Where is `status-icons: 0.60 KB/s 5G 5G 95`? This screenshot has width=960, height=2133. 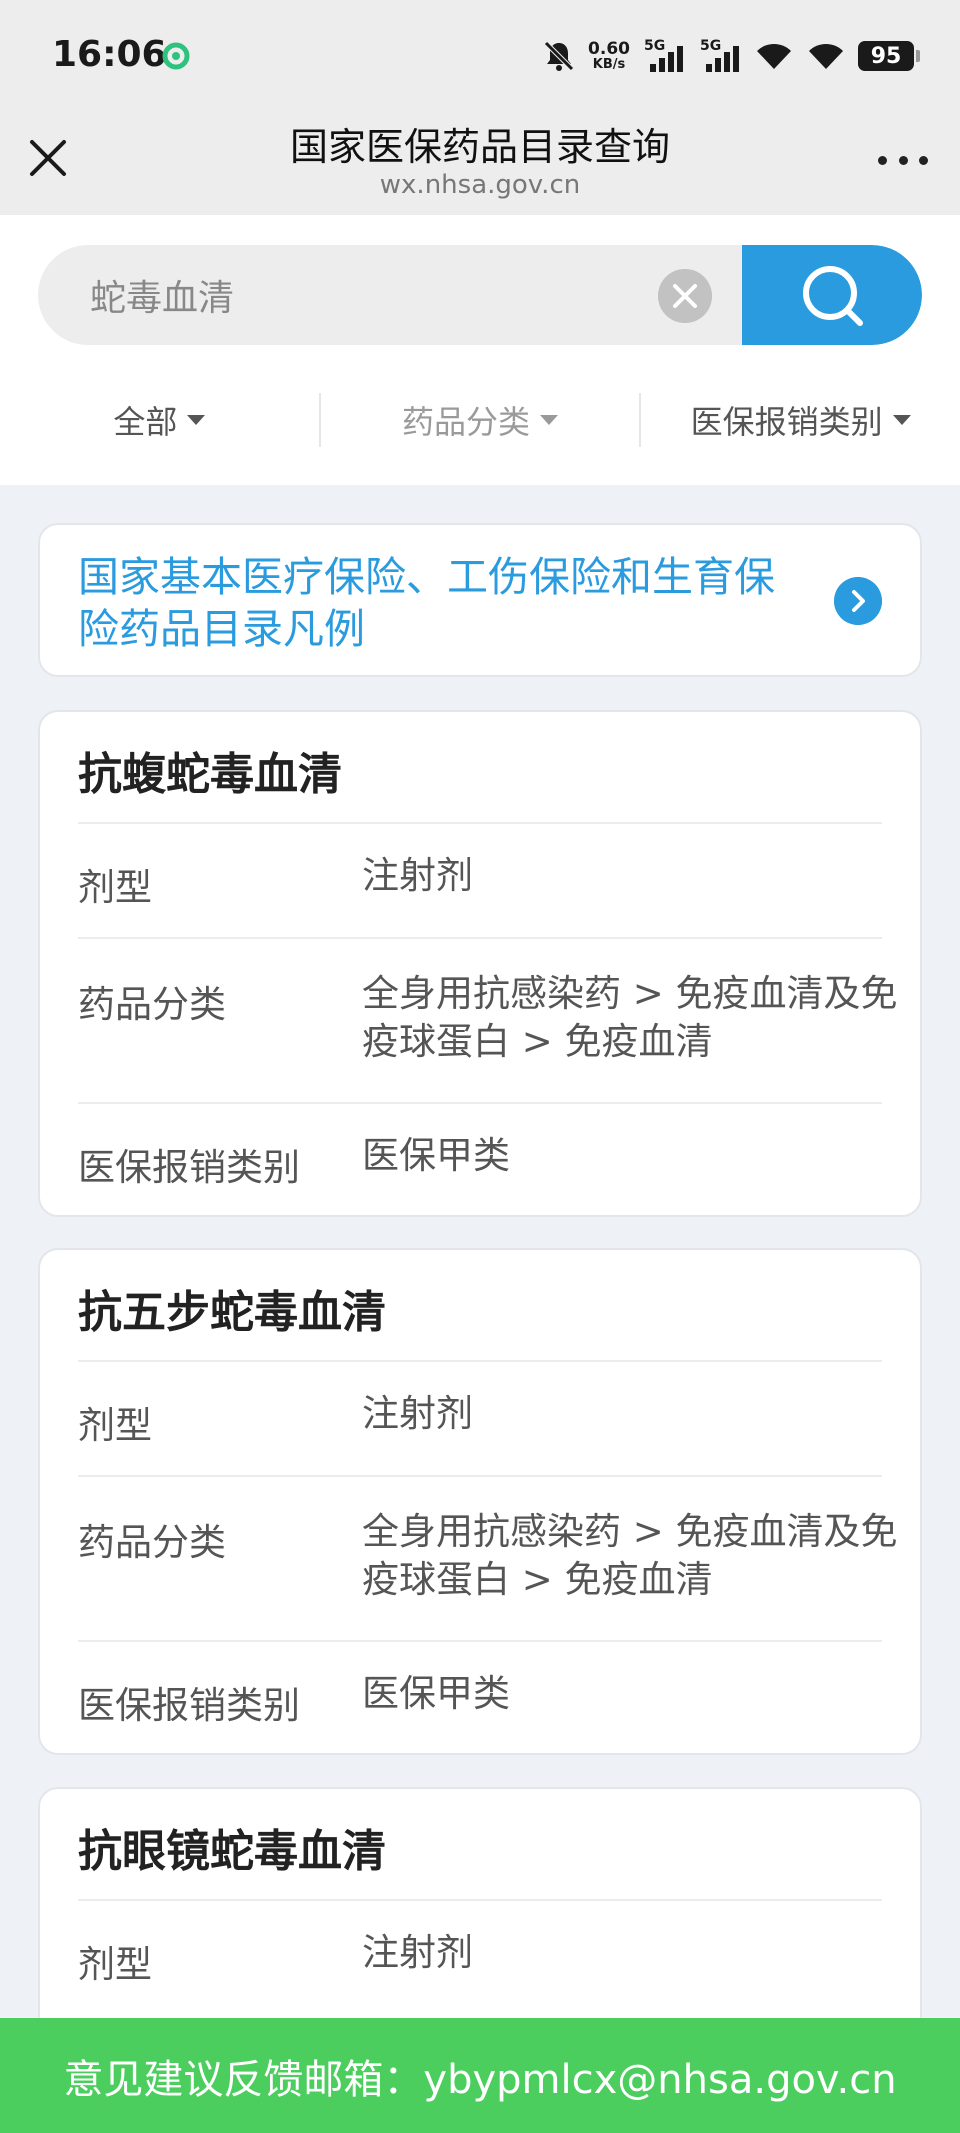 status-icons: 0.60 KB/s 5G 5G 95 is located at coordinates (731, 56).